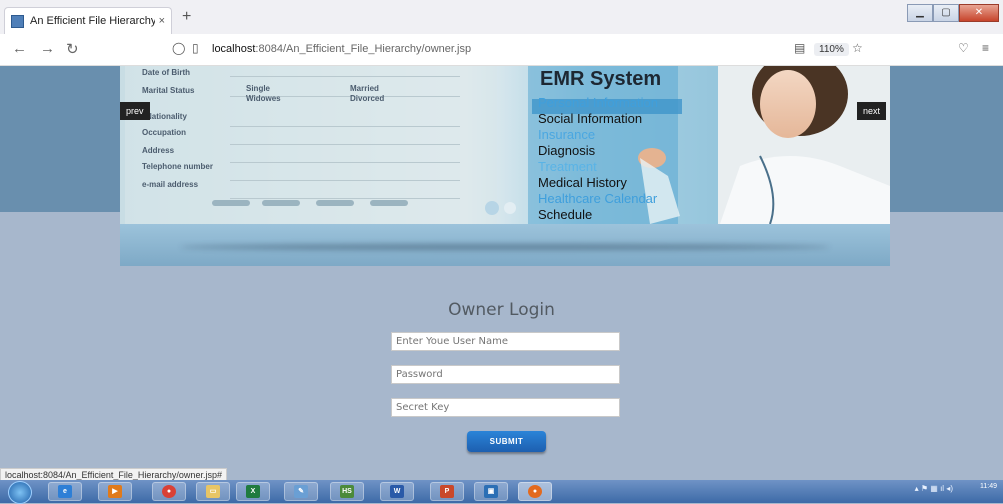  Describe the element at coordinates (168, 90) in the screenshot. I see `form-label: Marital Status` at that location.